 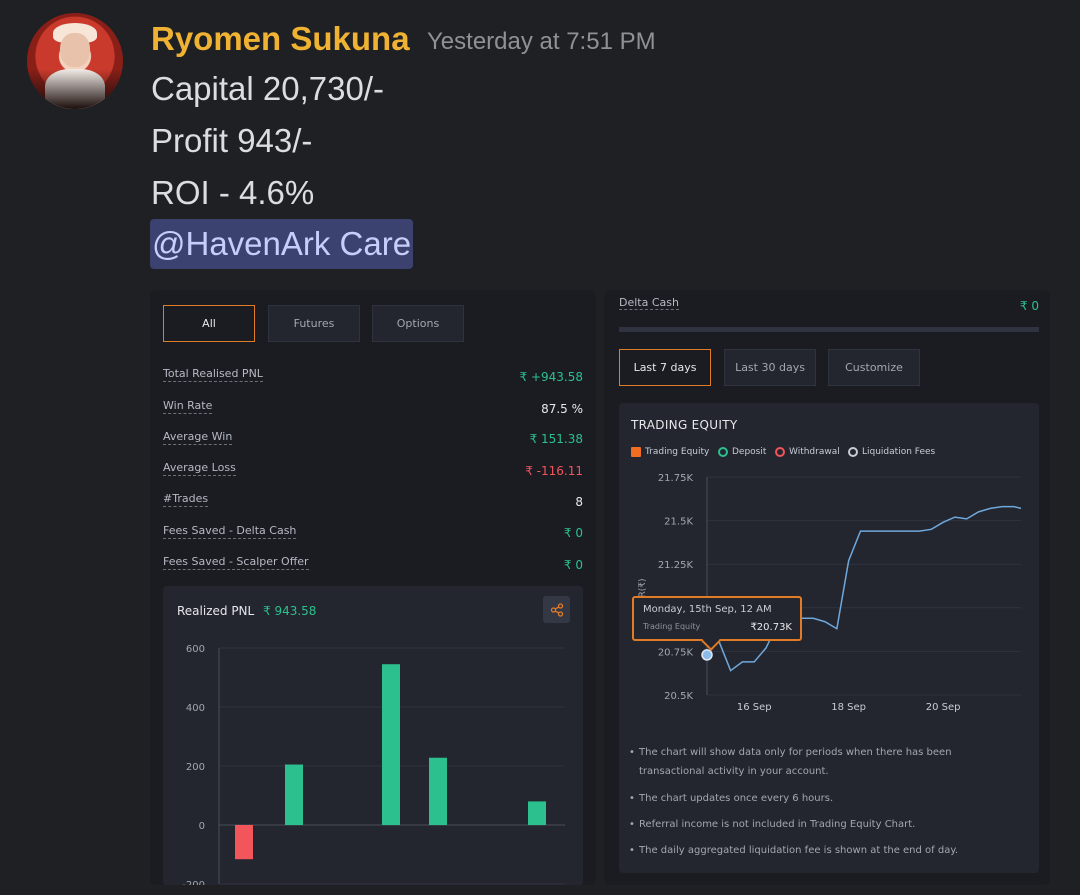 What do you see at coordinates (188, 406) in the screenshot?
I see `stat-label-win-rate: Win Rate` at bounding box center [188, 406].